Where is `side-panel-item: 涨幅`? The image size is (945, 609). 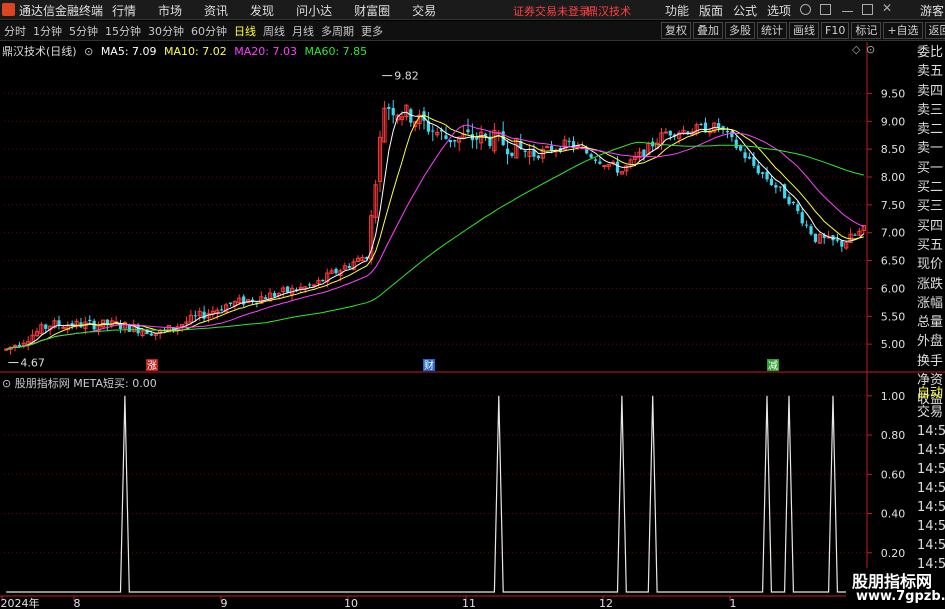 side-panel-item: 涨幅 is located at coordinates (931, 303).